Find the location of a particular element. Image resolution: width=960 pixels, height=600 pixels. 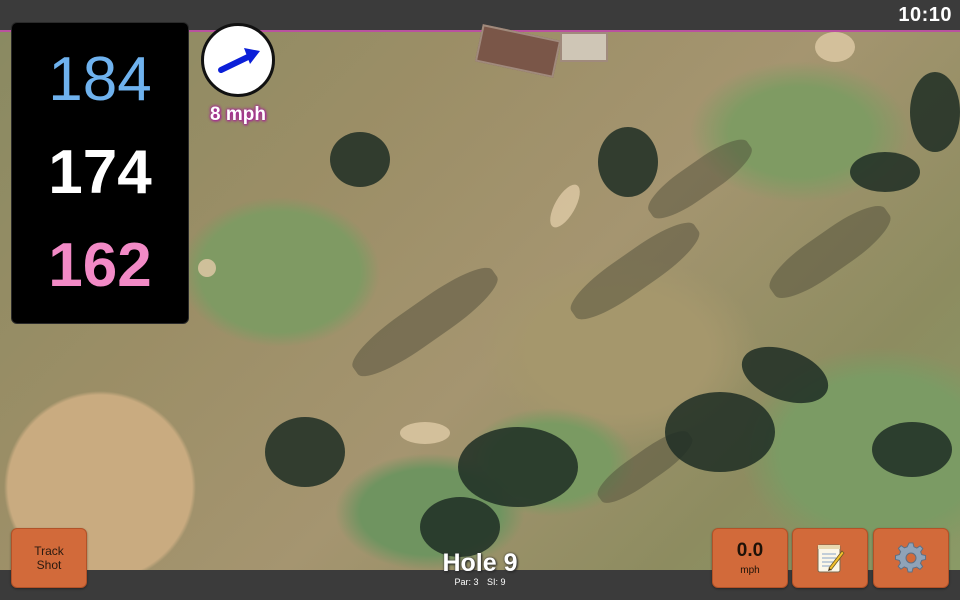

clubhouse-building is located at coordinates (518, 51).